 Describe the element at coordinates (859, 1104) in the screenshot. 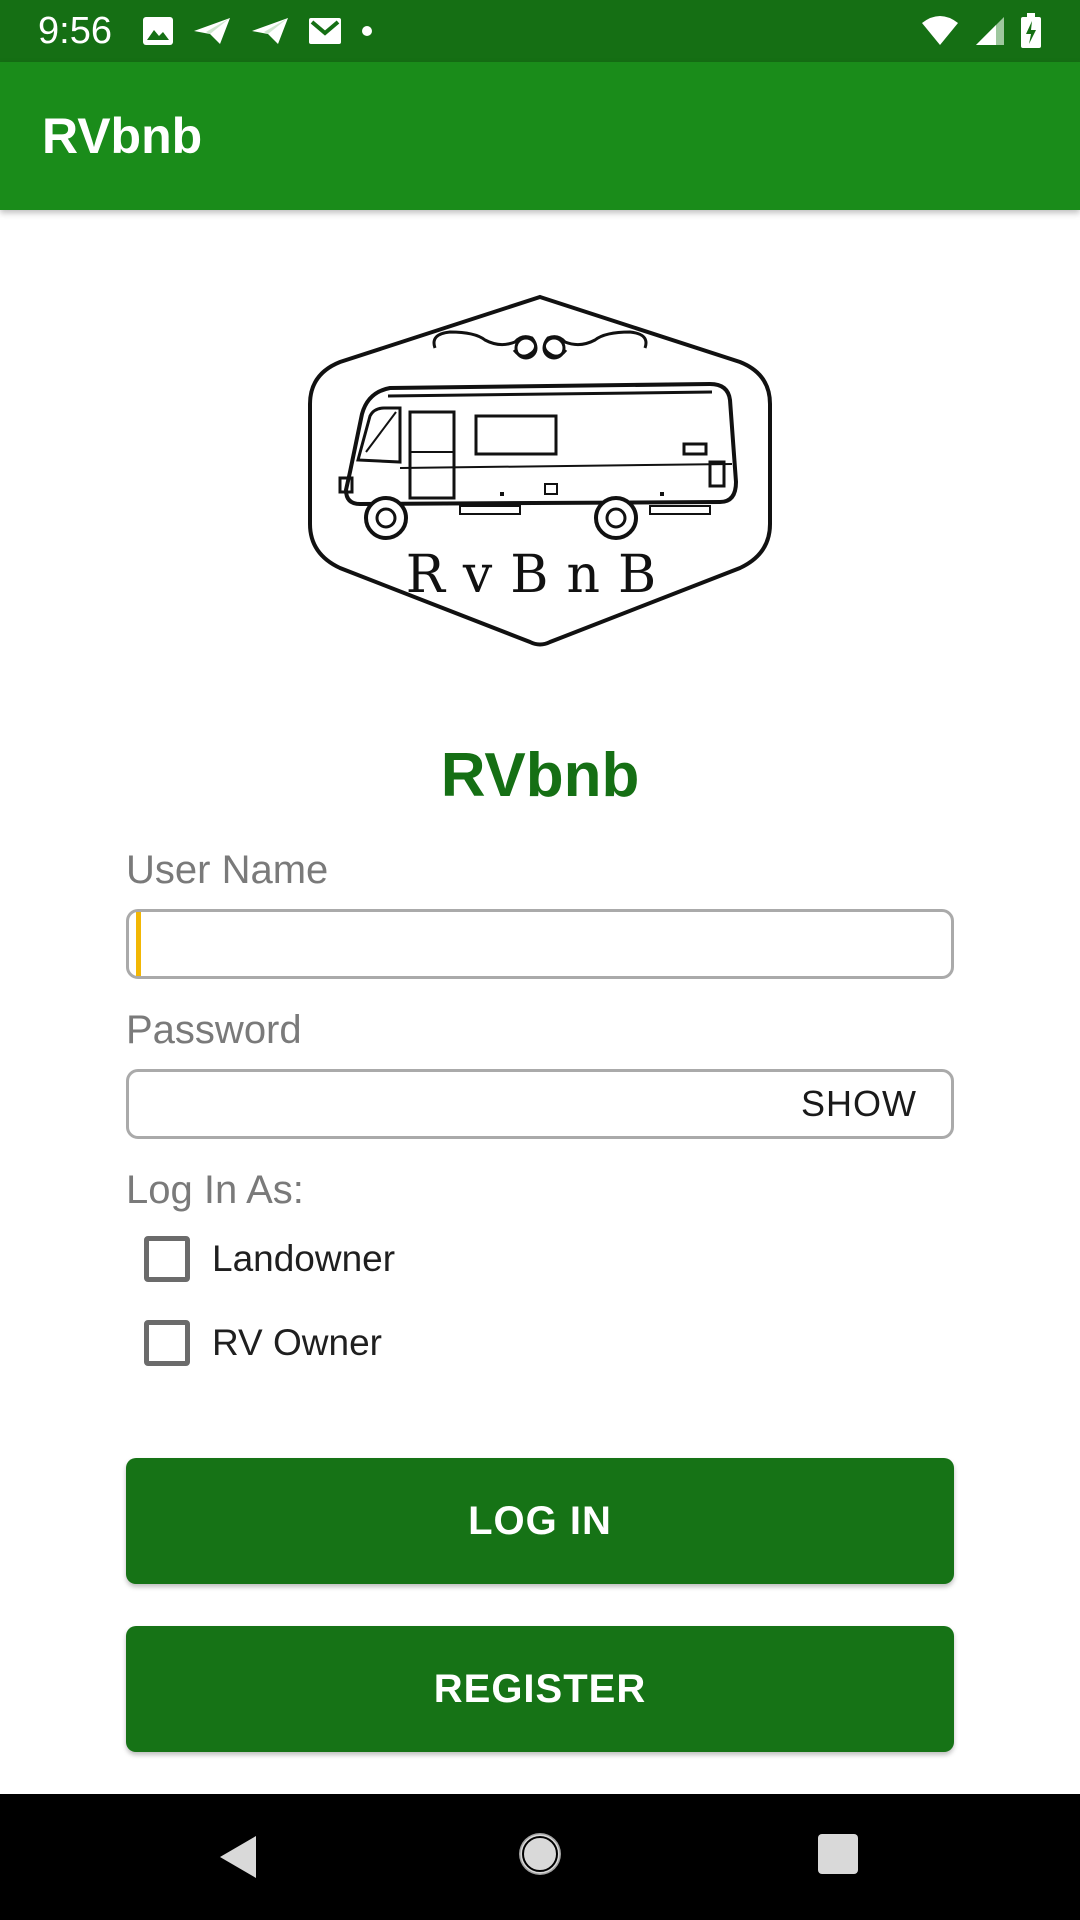

I see `show-password-button: SHOW` at that location.